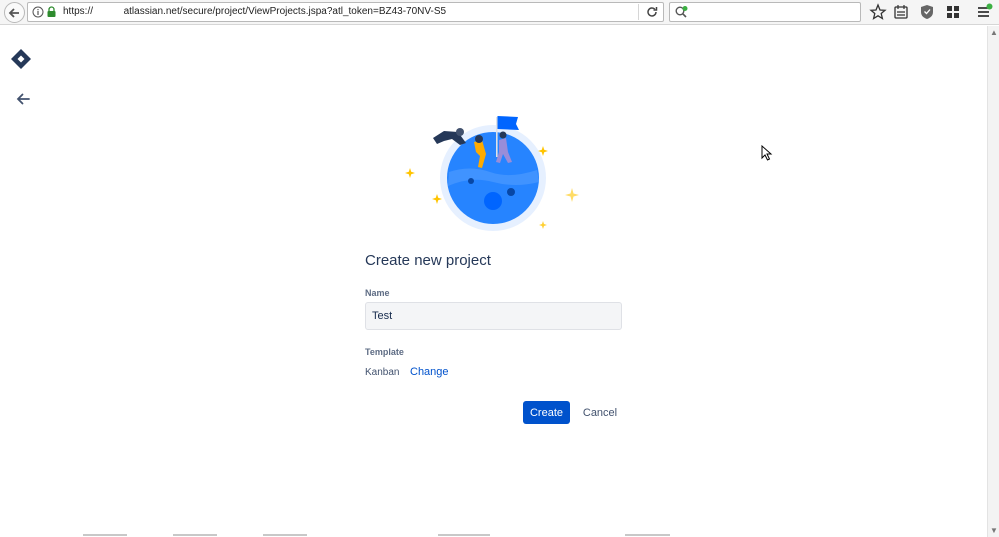 The image size is (999, 537). I want to click on back-icon, so click(13, 13).